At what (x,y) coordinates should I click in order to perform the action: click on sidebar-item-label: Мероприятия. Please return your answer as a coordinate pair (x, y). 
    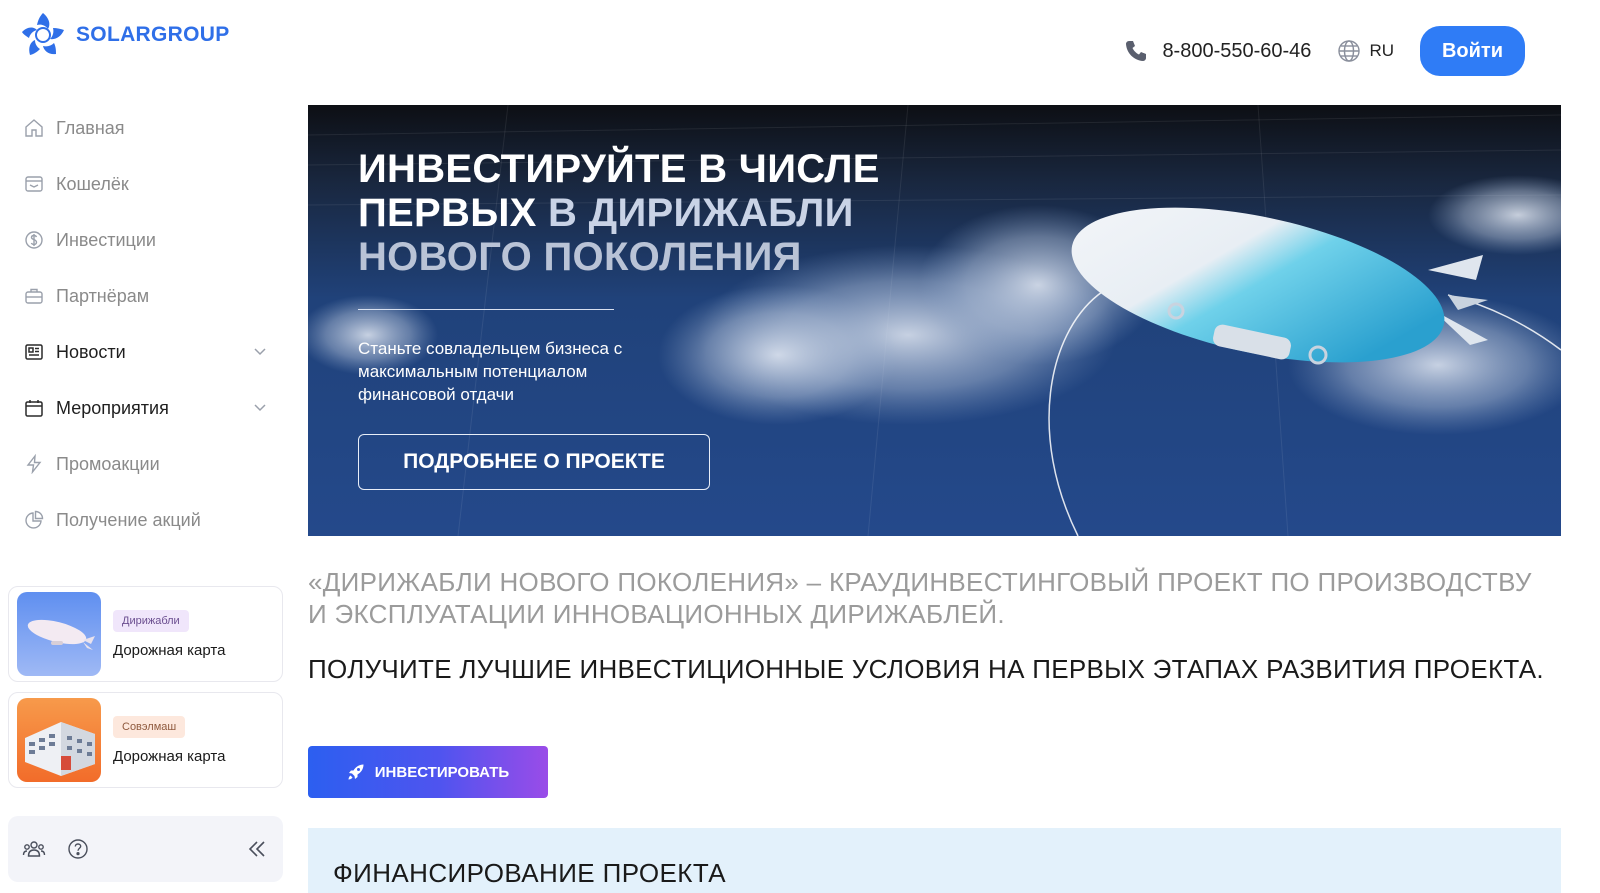
    Looking at the image, I should click on (112, 407).